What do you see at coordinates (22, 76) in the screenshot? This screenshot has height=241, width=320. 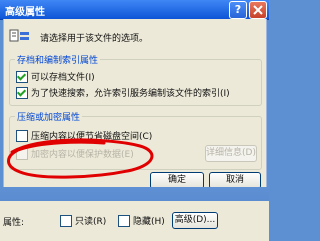 I see `archive-checkbox` at bounding box center [22, 76].